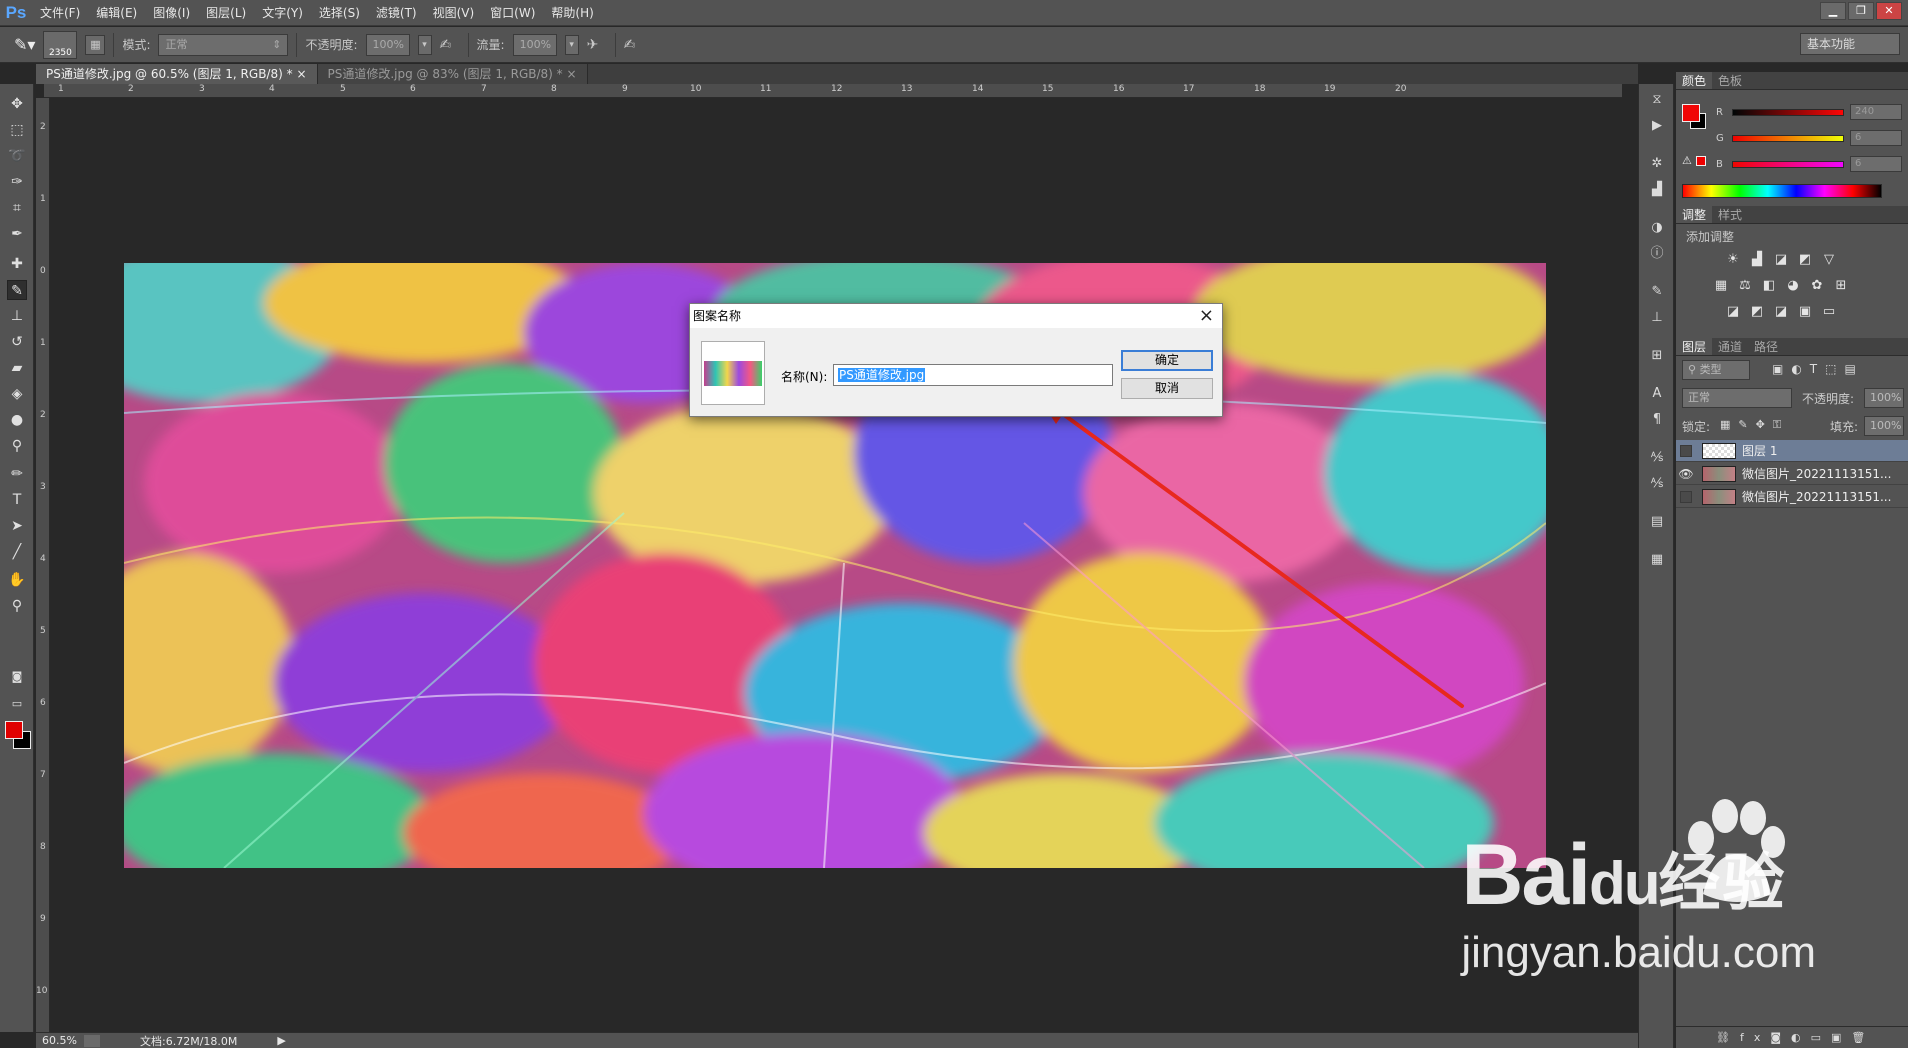 Image resolution: width=1908 pixels, height=1048 pixels. Describe the element at coordinates (1876, 138) in the screenshot. I see `green-value: 6` at that location.